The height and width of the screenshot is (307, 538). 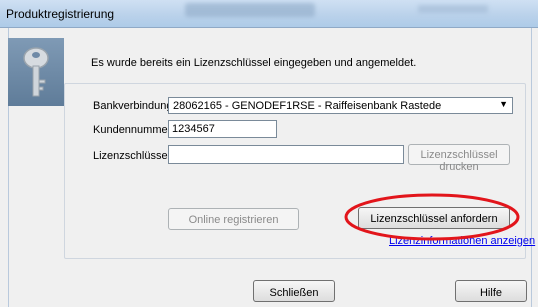 I want to click on customer-label: Kundennummer, so click(x=132, y=130).